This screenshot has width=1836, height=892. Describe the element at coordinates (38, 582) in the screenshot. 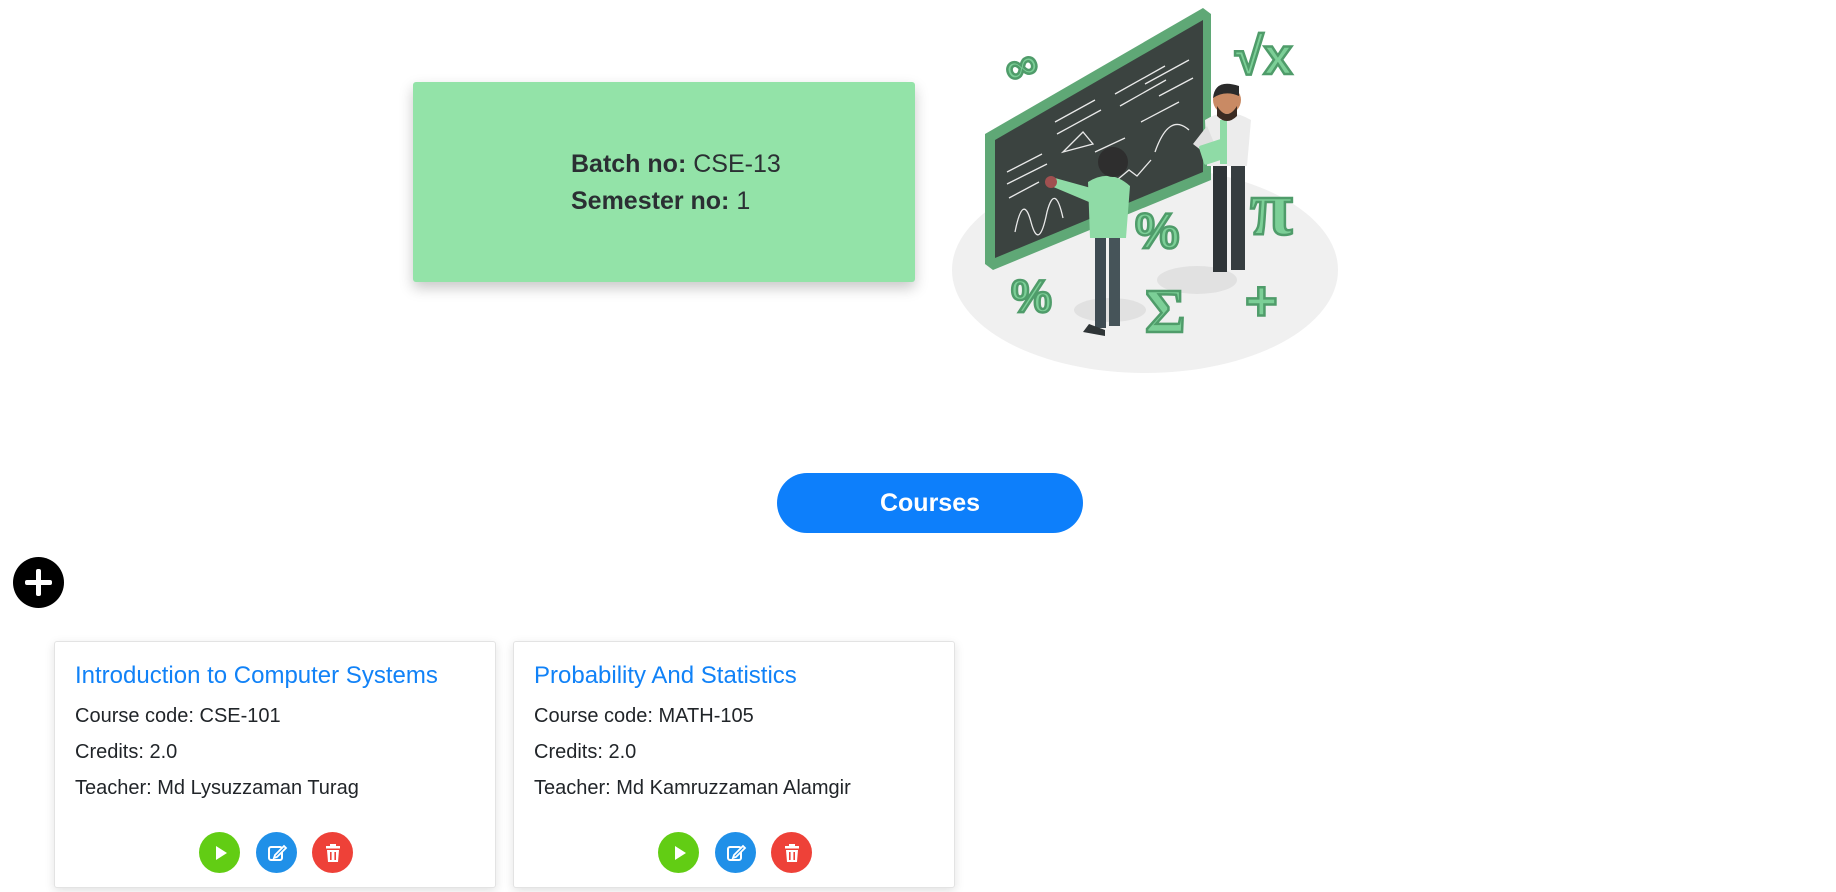

I see `add-course-button` at that location.